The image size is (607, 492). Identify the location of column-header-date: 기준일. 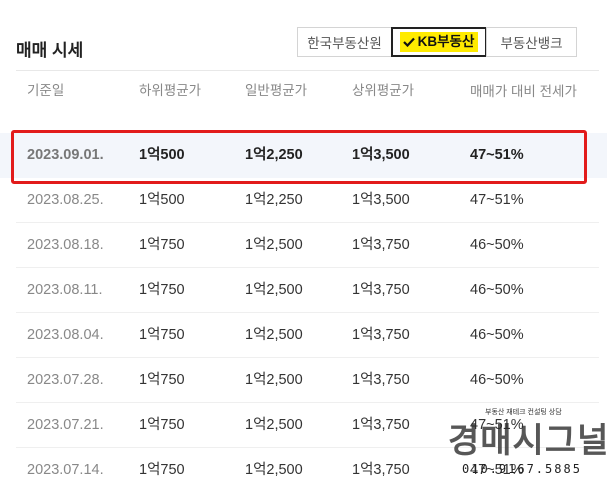
(46, 90).